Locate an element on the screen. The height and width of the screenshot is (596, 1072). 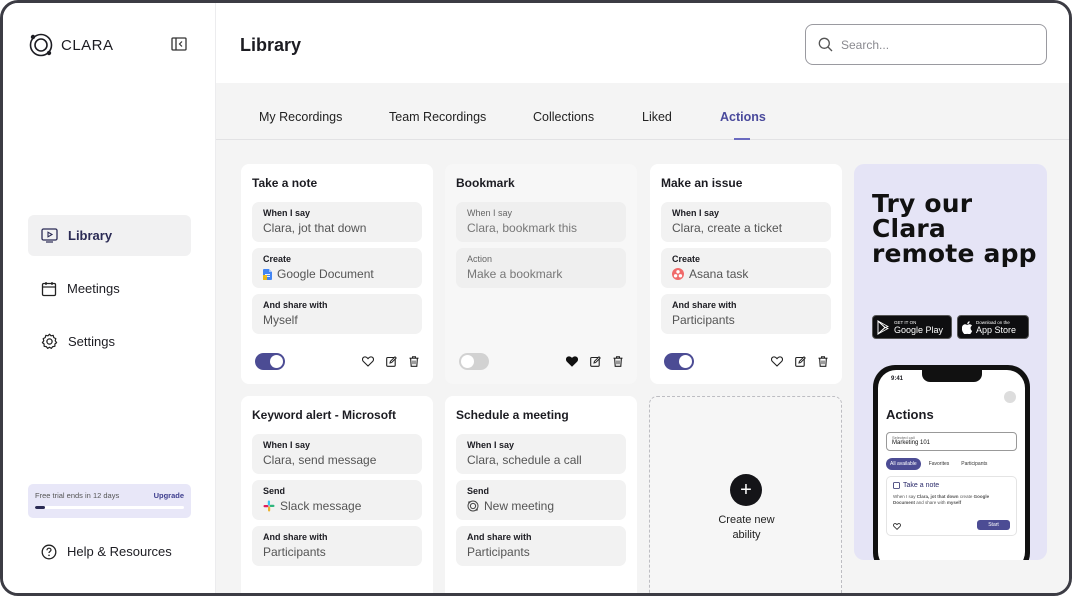
heart-filled-icon is located at coordinates (572, 361).